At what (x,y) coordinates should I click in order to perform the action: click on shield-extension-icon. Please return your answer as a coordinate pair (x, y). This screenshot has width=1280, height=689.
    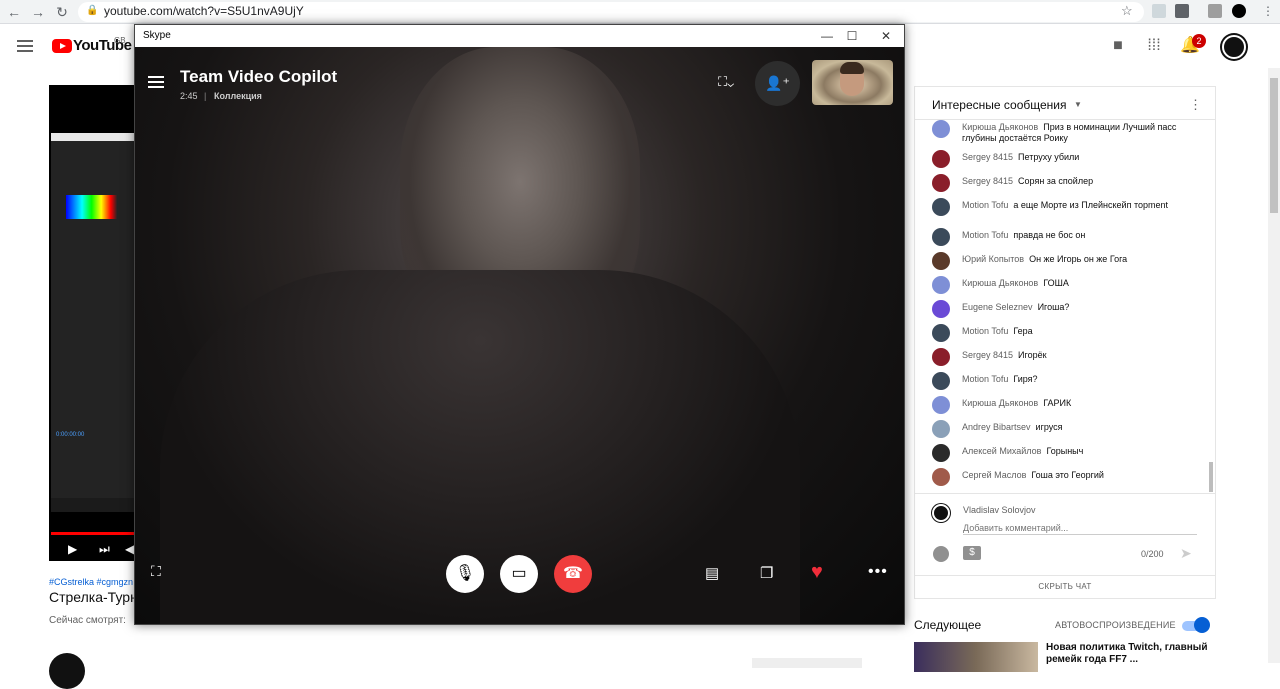
    Looking at the image, I should click on (1159, 11).